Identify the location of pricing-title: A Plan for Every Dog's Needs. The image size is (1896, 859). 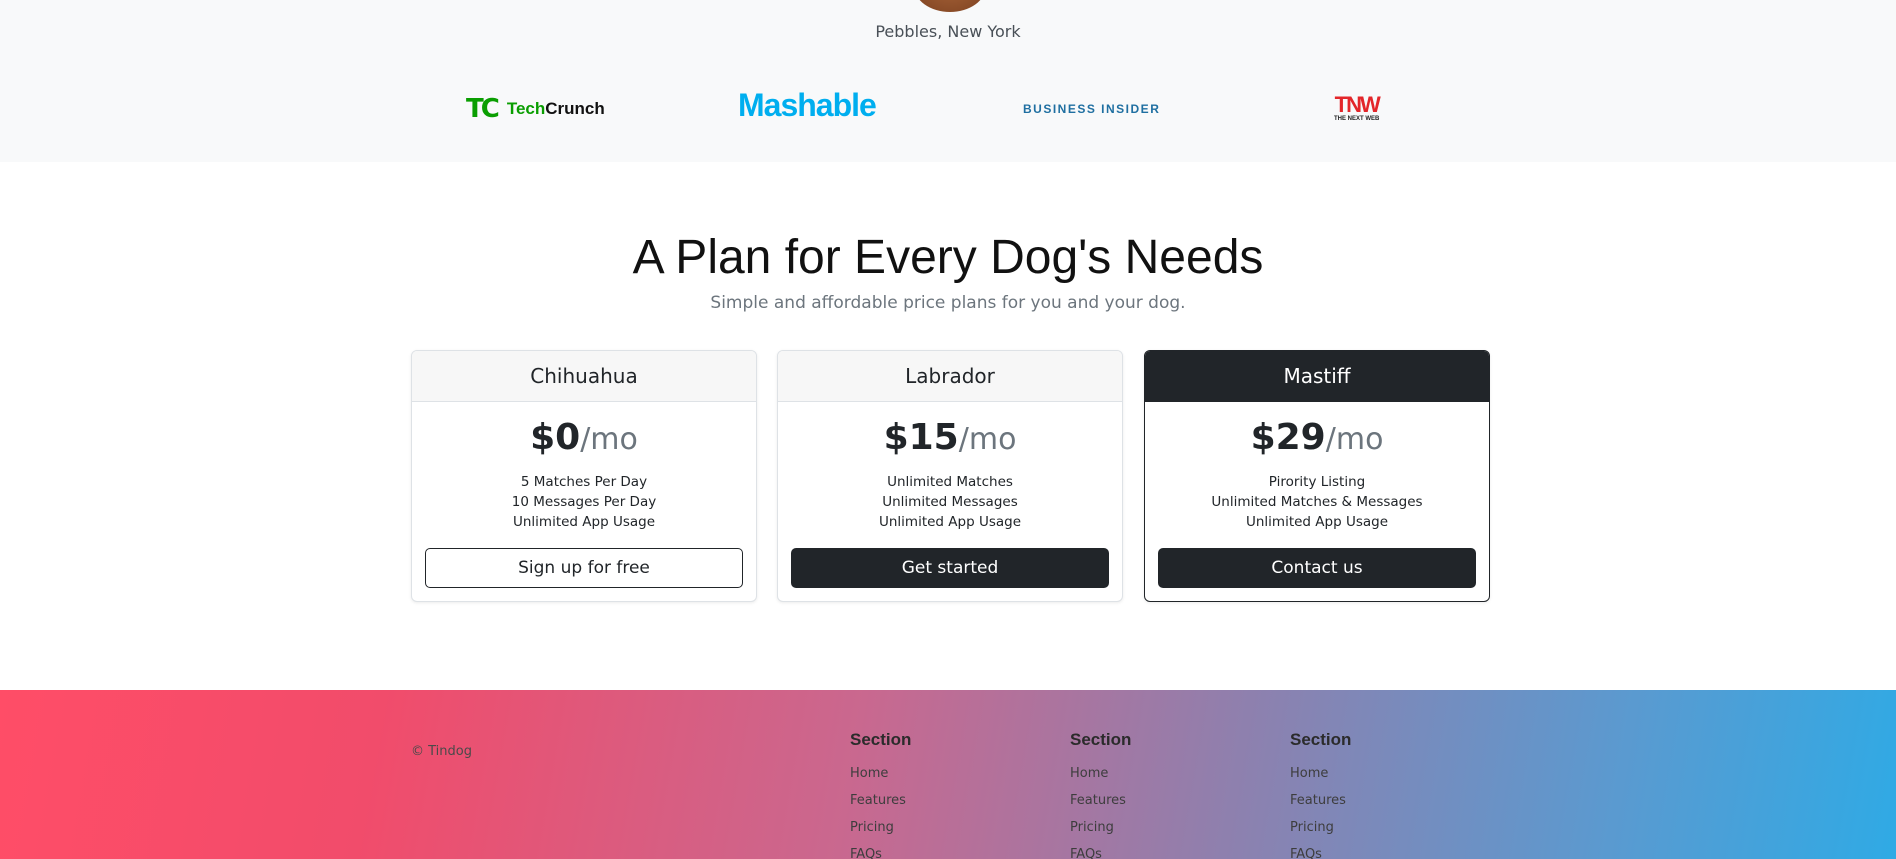
(948, 257).